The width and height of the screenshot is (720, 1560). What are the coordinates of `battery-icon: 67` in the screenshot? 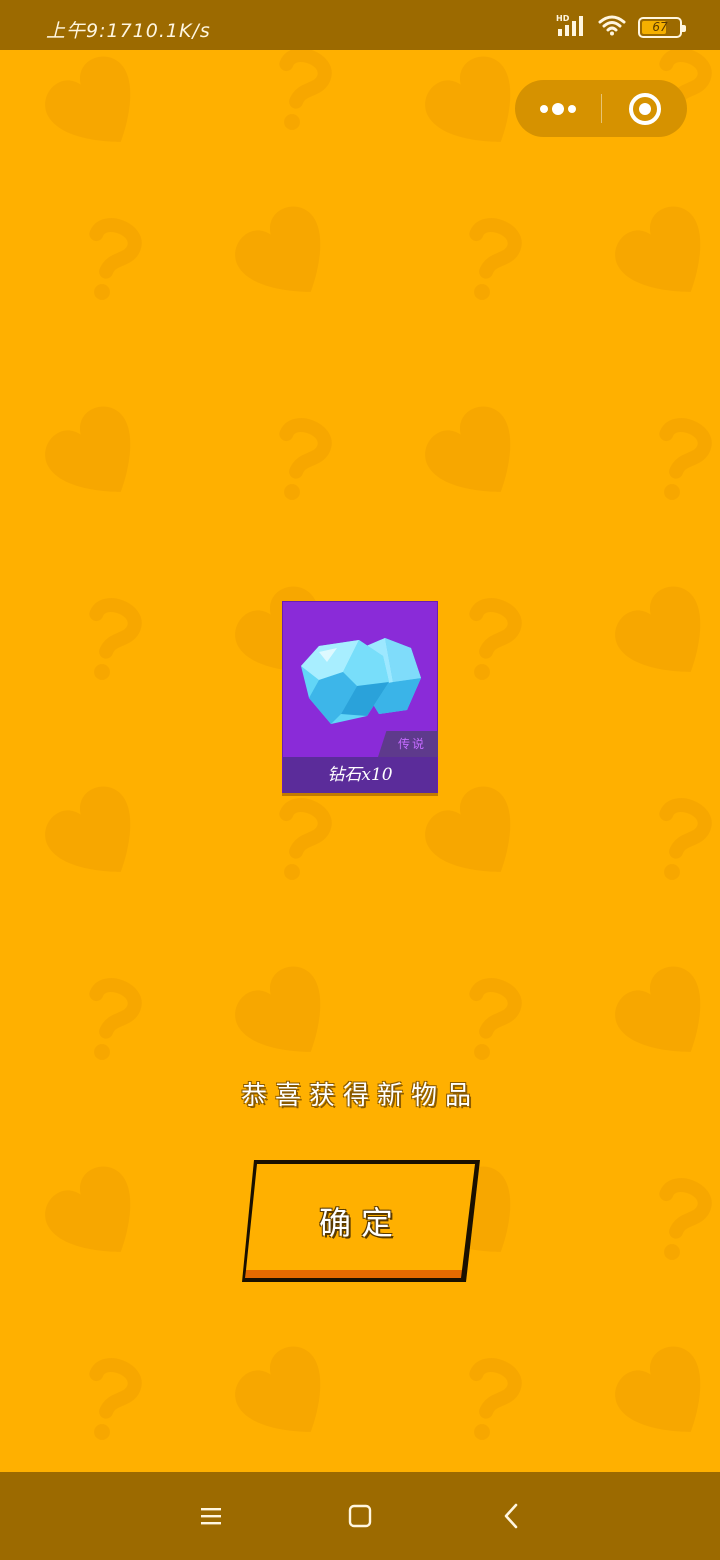 It's located at (662, 27).